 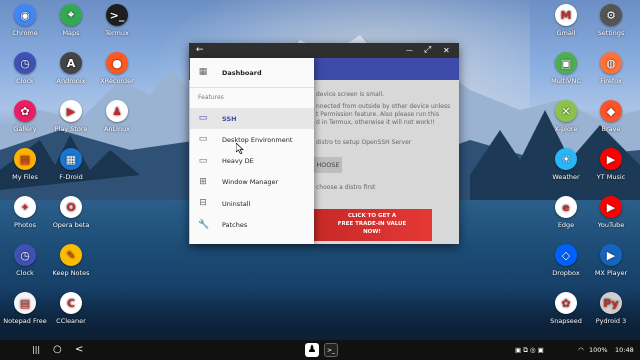 What do you see at coordinates (320, 350) in the screenshot?
I see `taskbar: ||| ○ < ♟ >_ ▣ ⧉ ◎ ▣ ◠ 100% 10:48` at bounding box center [320, 350].